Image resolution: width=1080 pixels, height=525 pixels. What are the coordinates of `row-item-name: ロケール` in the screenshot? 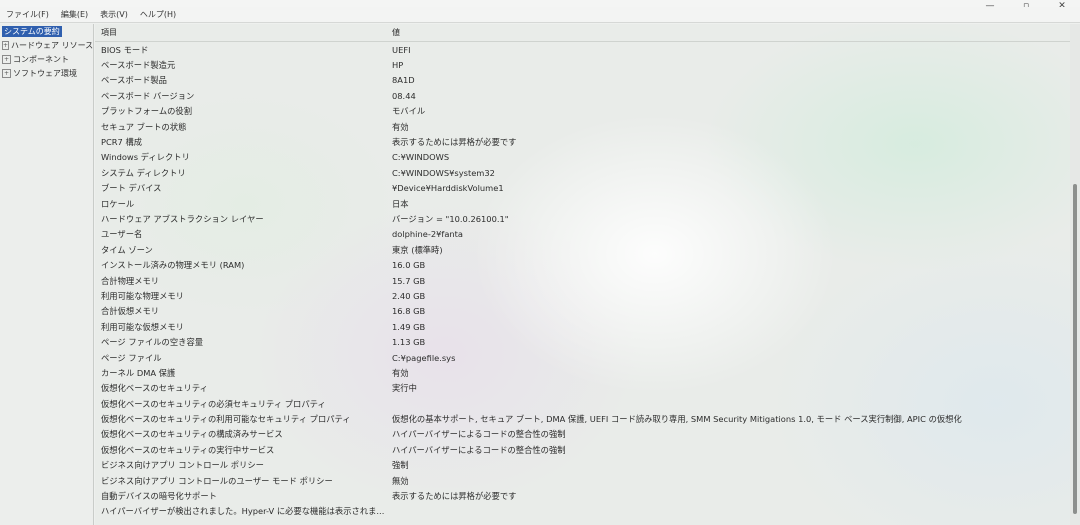 It's located at (118, 203).